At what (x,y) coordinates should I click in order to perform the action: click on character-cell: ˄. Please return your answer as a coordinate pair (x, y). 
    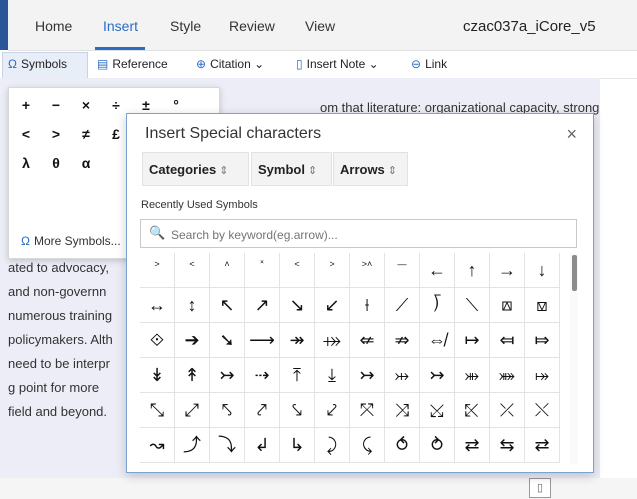
    Looking at the image, I should click on (227, 270).